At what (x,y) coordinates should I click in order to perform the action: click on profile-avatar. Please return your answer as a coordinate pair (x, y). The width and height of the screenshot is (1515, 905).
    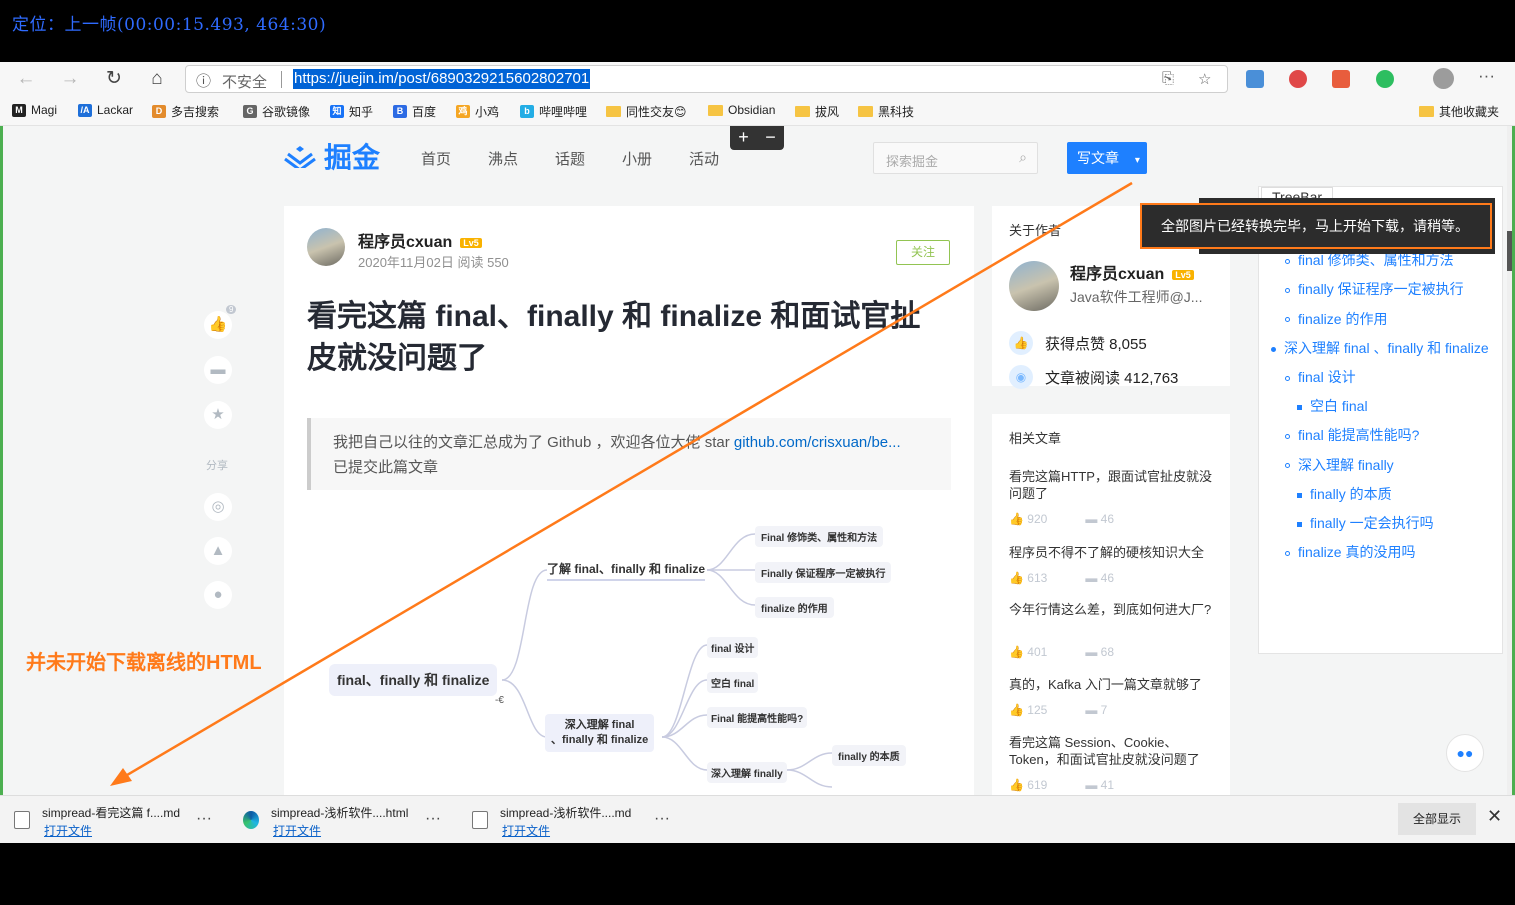
    Looking at the image, I should click on (1443, 78).